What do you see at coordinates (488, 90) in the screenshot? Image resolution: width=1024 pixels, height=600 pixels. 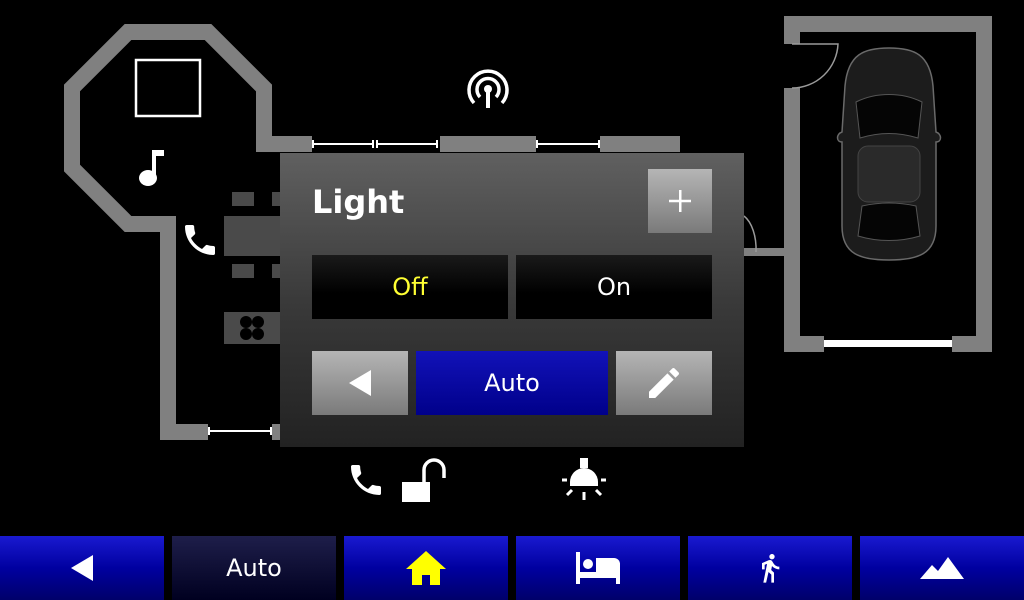 I see `antenna-icon` at bounding box center [488, 90].